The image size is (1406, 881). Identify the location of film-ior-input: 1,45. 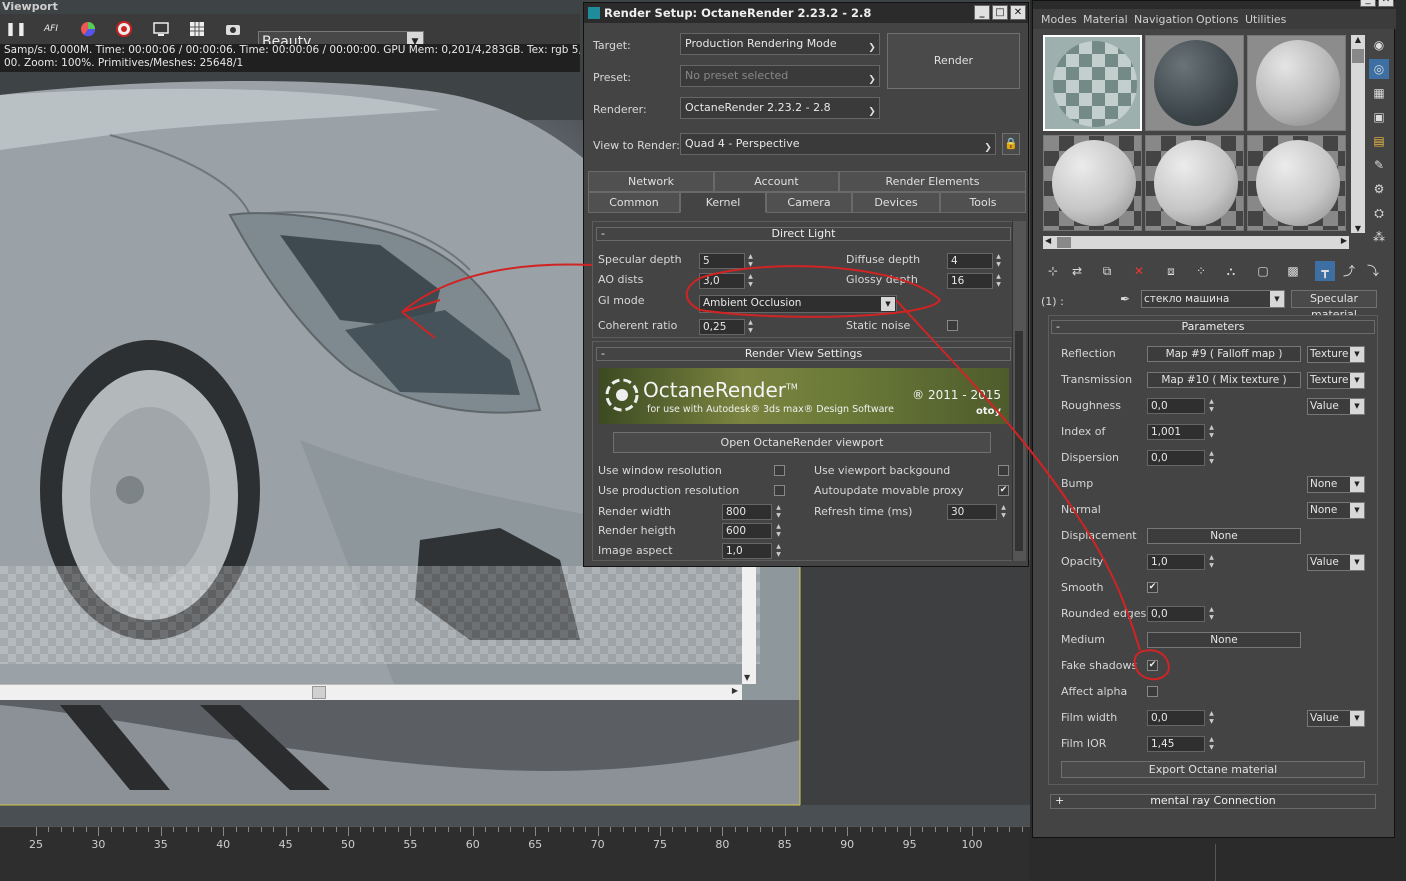
(1176, 744).